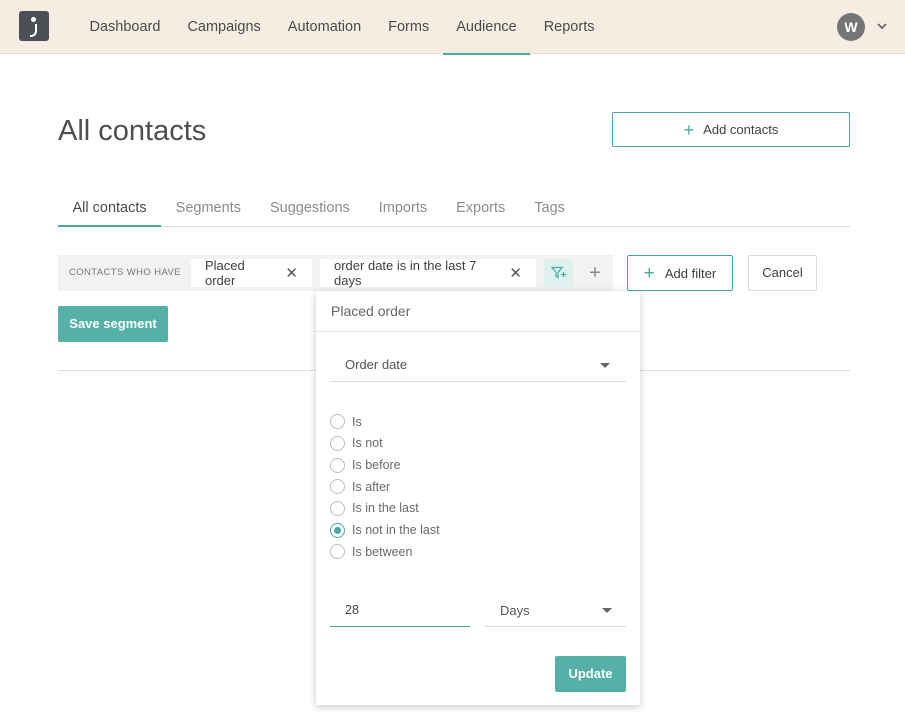 The image size is (905, 712). Describe the element at coordinates (590, 674) in the screenshot. I see `update-button: Update` at that location.